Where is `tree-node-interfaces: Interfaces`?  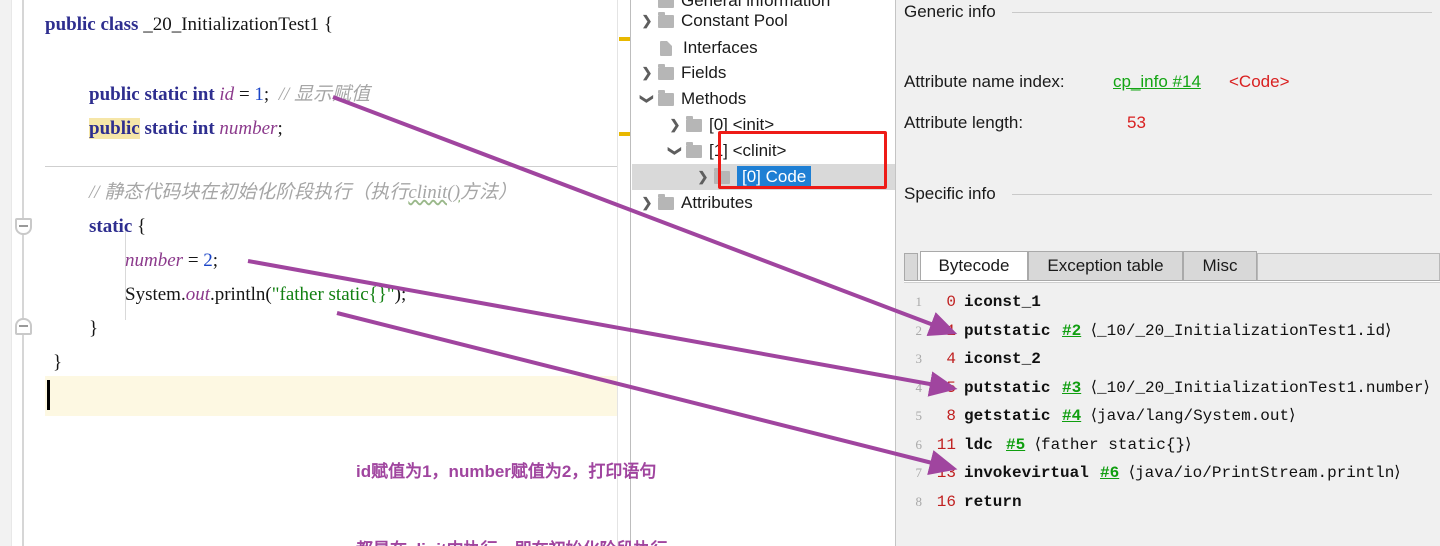
tree-node-interfaces: Interfaces is located at coordinates (764, 48).